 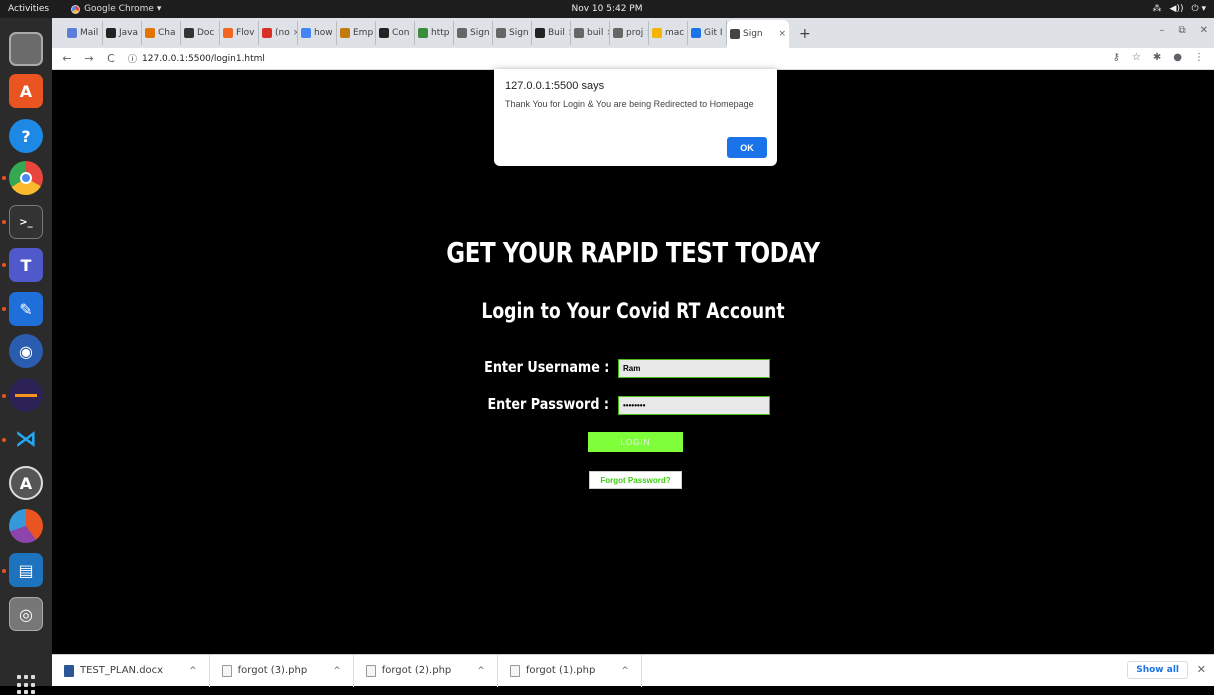 I want to click on restore-icon: ⧉, so click(x=1181, y=30).